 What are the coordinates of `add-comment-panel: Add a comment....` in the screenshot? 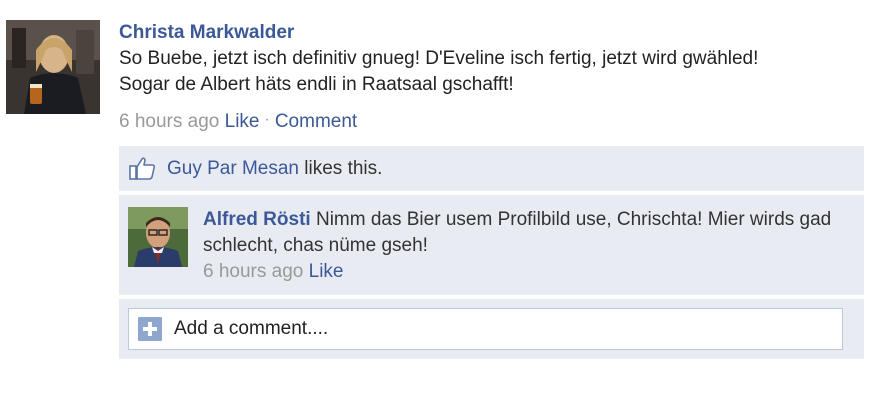 It's located at (491, 329).